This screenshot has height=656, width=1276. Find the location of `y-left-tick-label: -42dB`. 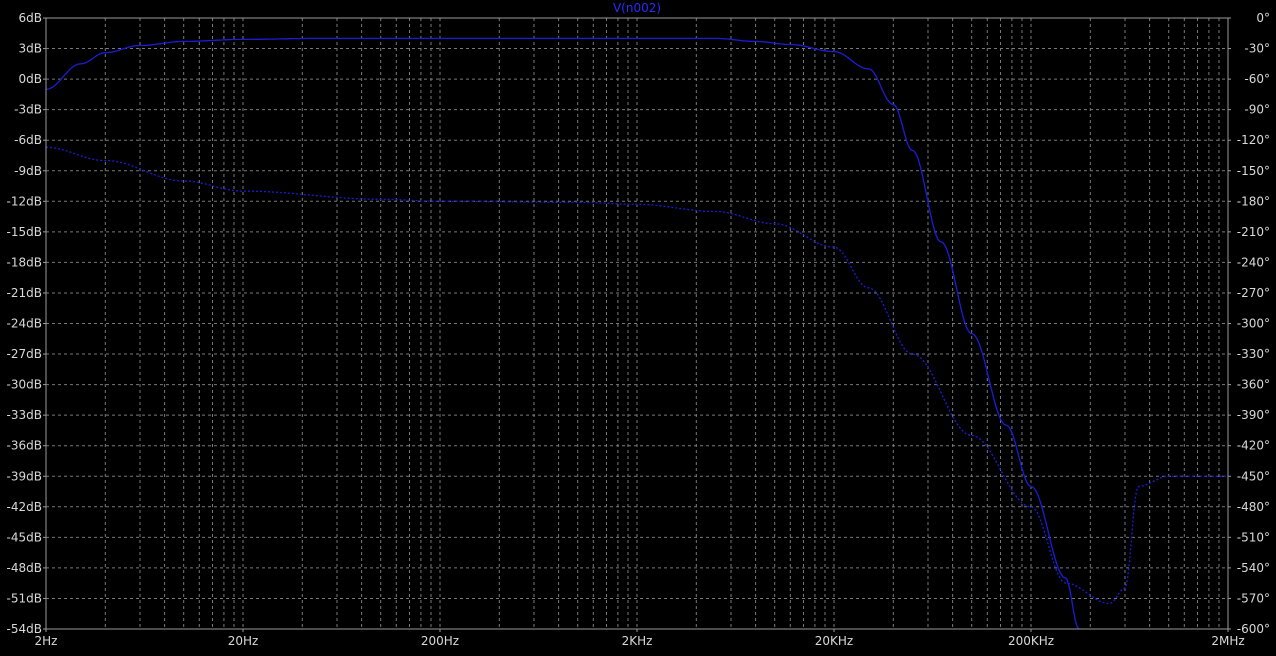

y-left-tick-label: -42dB is located at coordinates (24, 507).